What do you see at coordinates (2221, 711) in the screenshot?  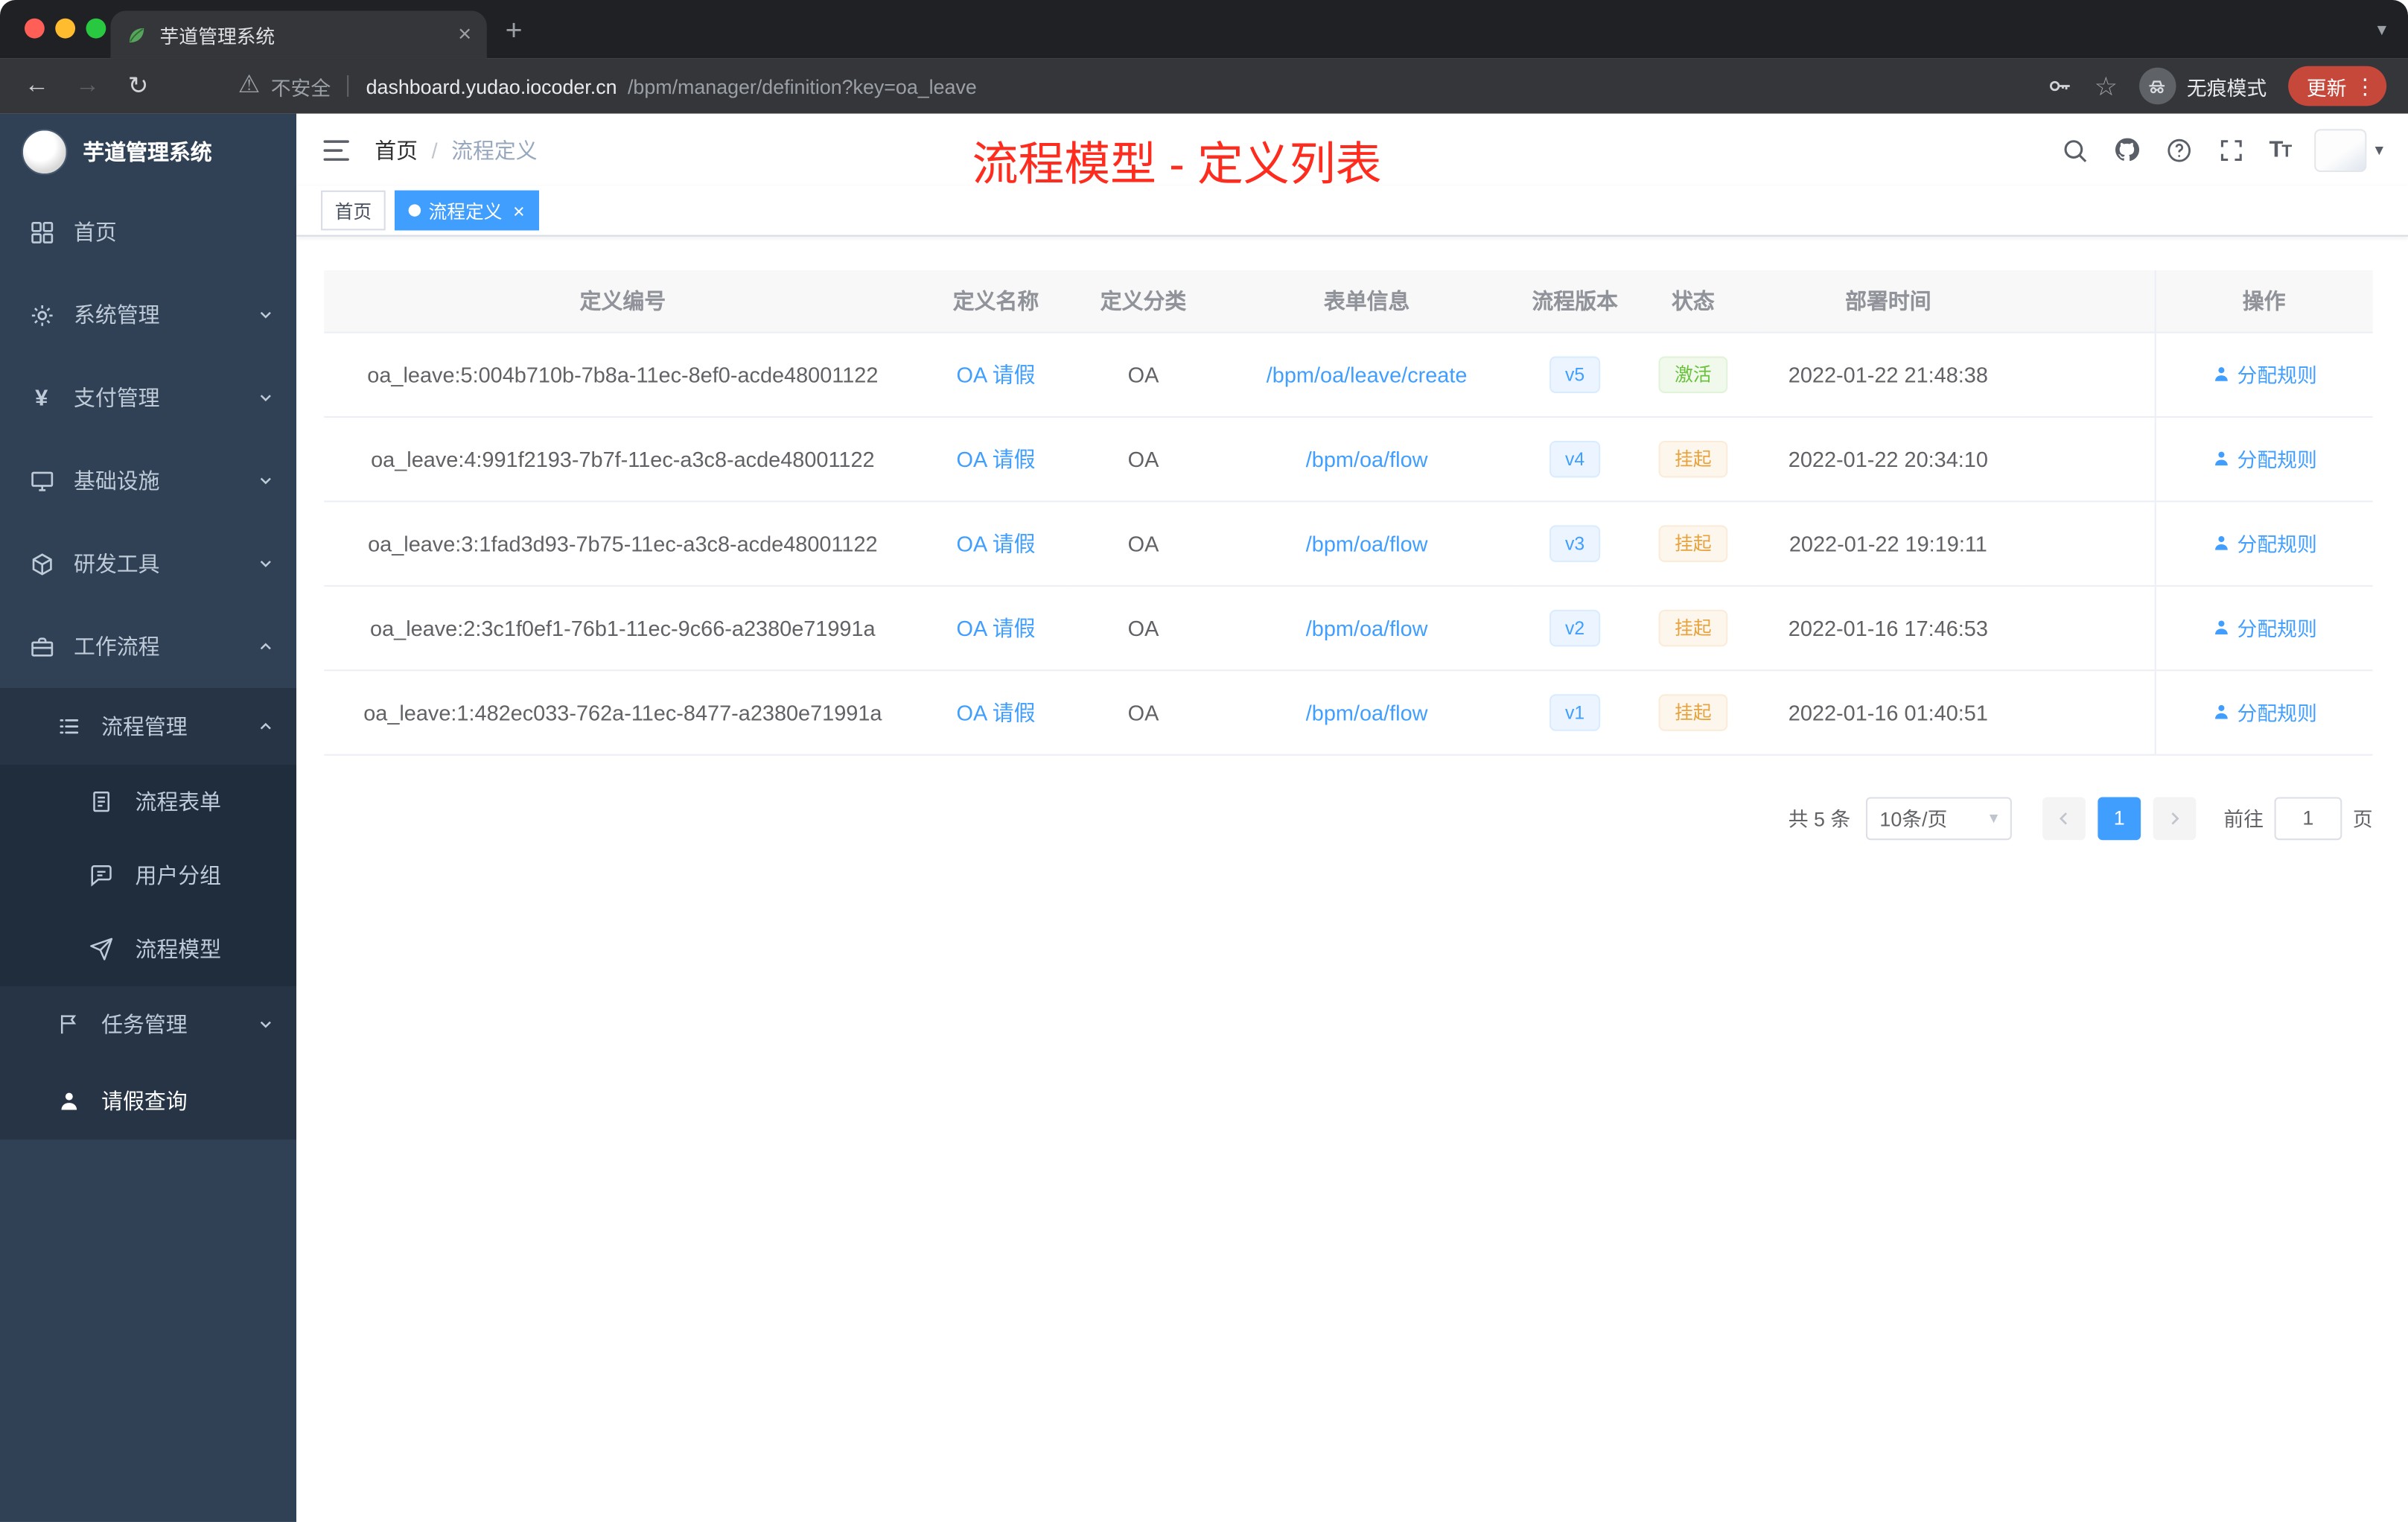 I see `user-icon` at bounding box center [2221, 711].